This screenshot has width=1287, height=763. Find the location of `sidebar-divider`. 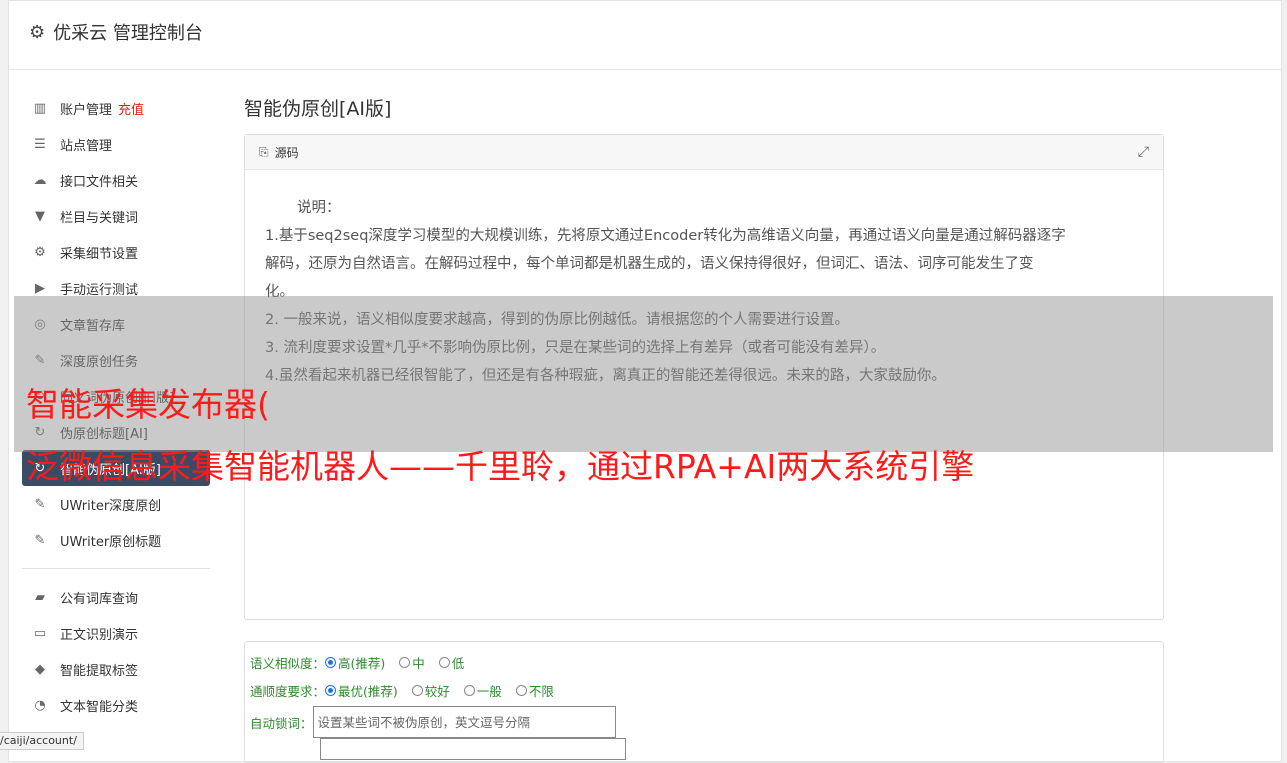

sidebar-divider is located at coordinates (116, 568).